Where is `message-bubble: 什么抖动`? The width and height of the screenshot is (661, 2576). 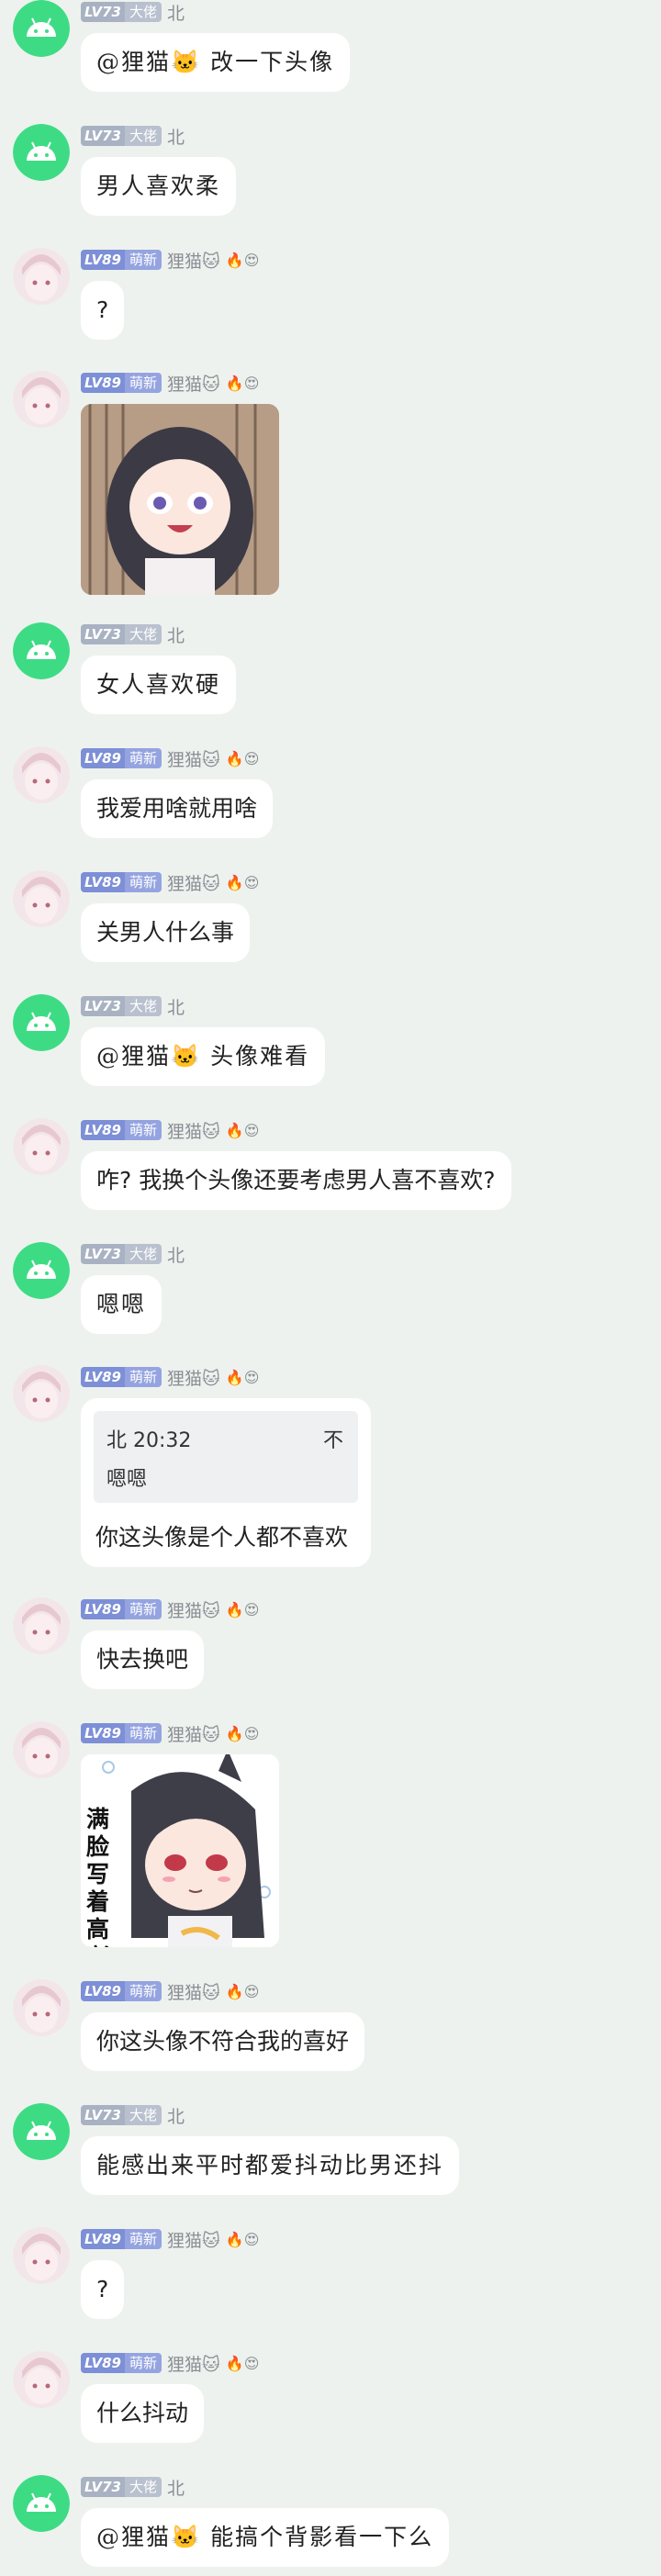
message-bubble: 什么抖动 is located at coordinates (143, 2413).